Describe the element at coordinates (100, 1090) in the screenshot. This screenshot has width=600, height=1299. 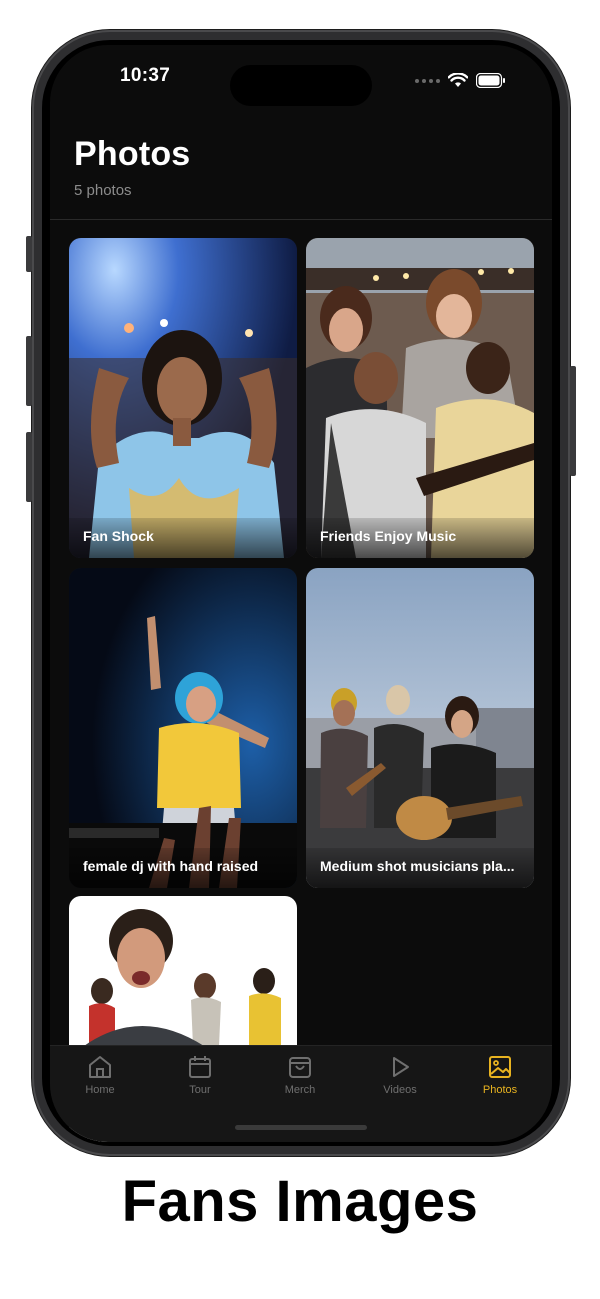
I see `tab-label: Home` at that location.